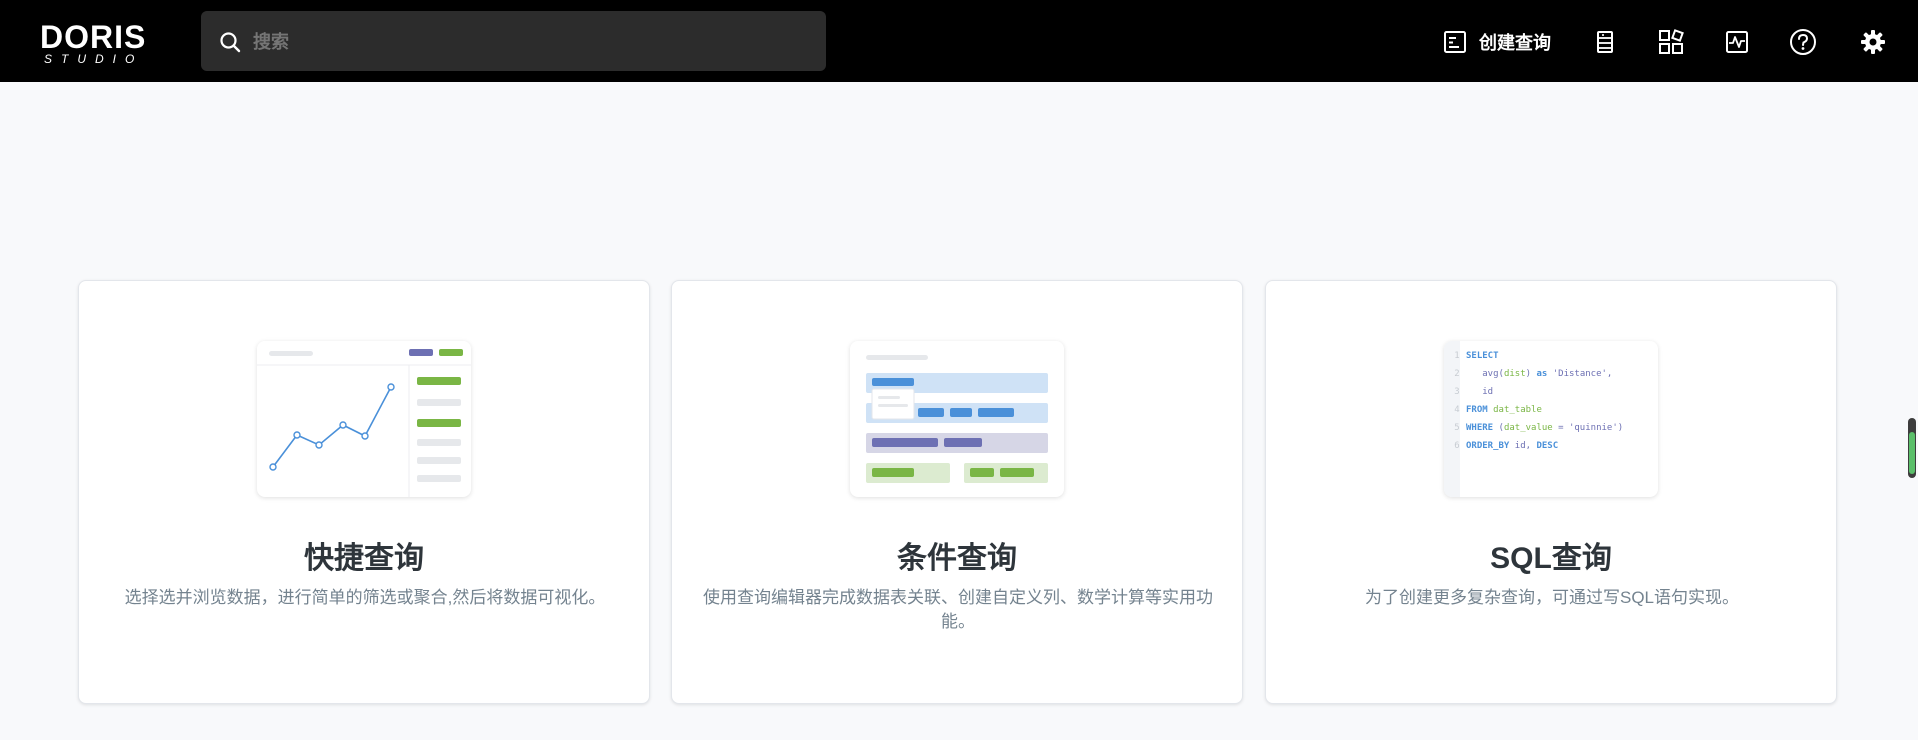 This screenshot has width=1918, height=740. I want to click on quick-query-title: 快捷查询, so click(364, 558).